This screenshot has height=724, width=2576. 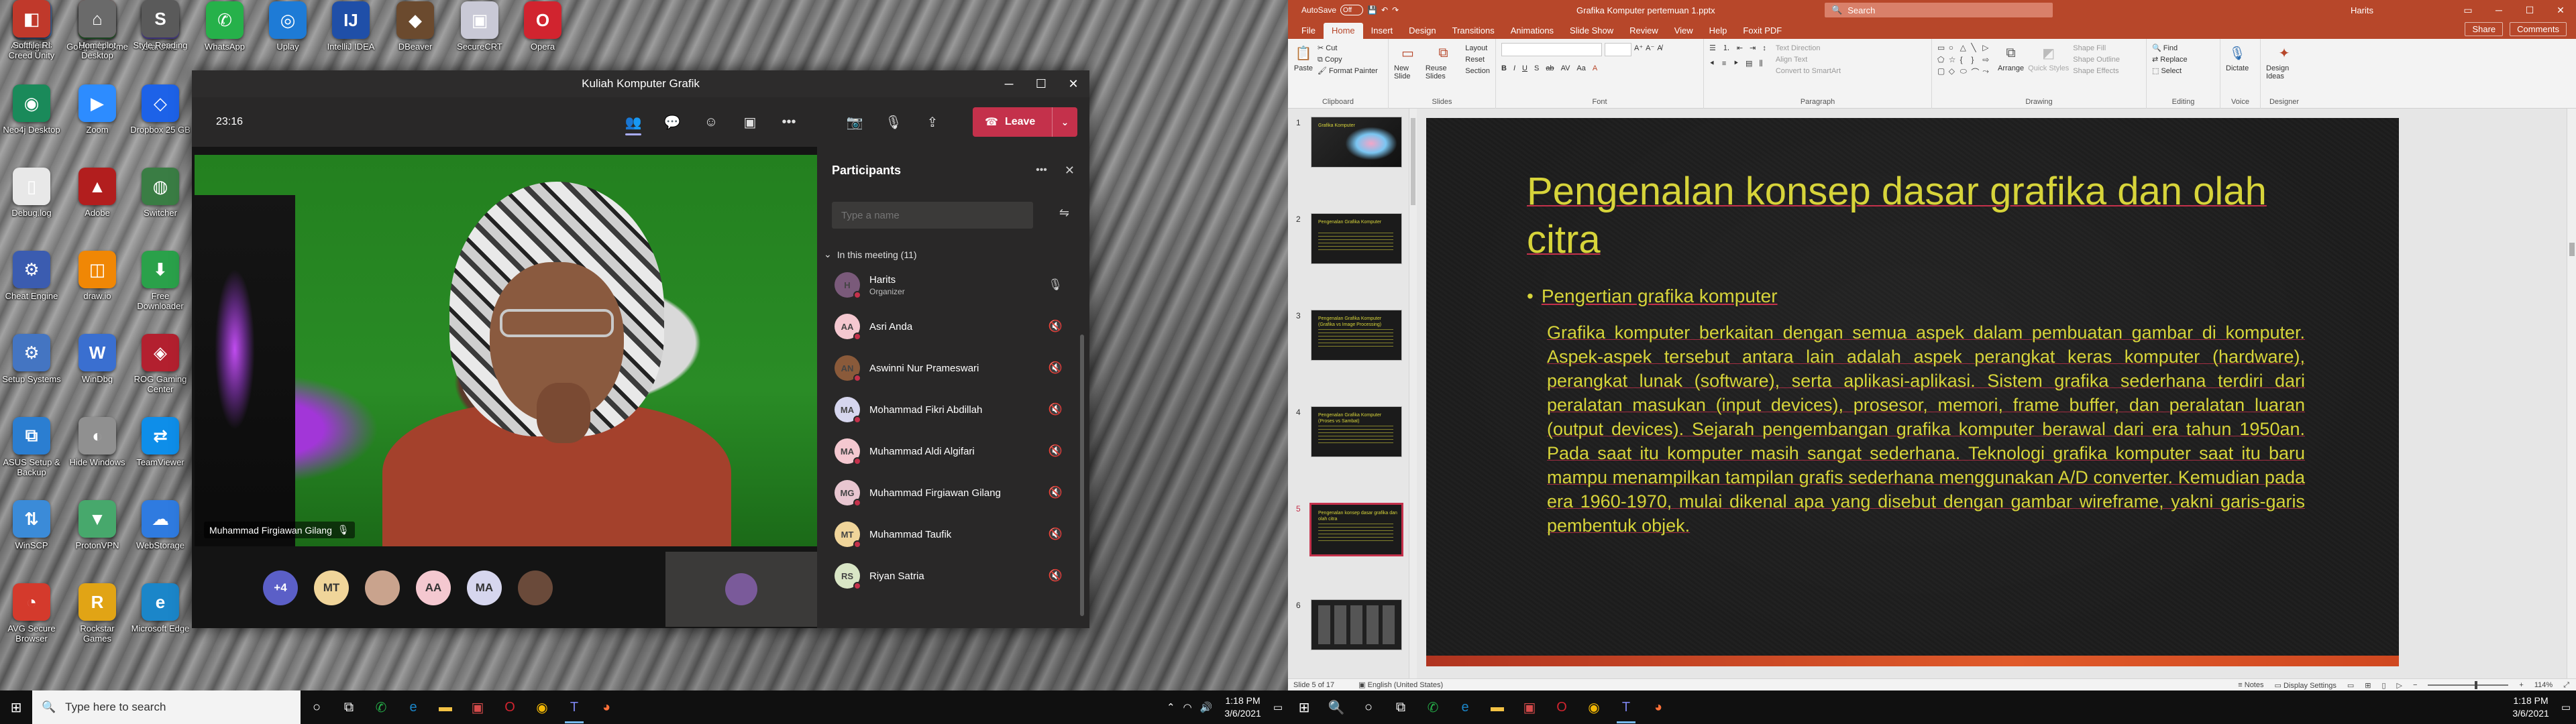 I want to click on desktop-icon-teamviewer: ⇄ TeamViewer, so click(x=160, y=452).